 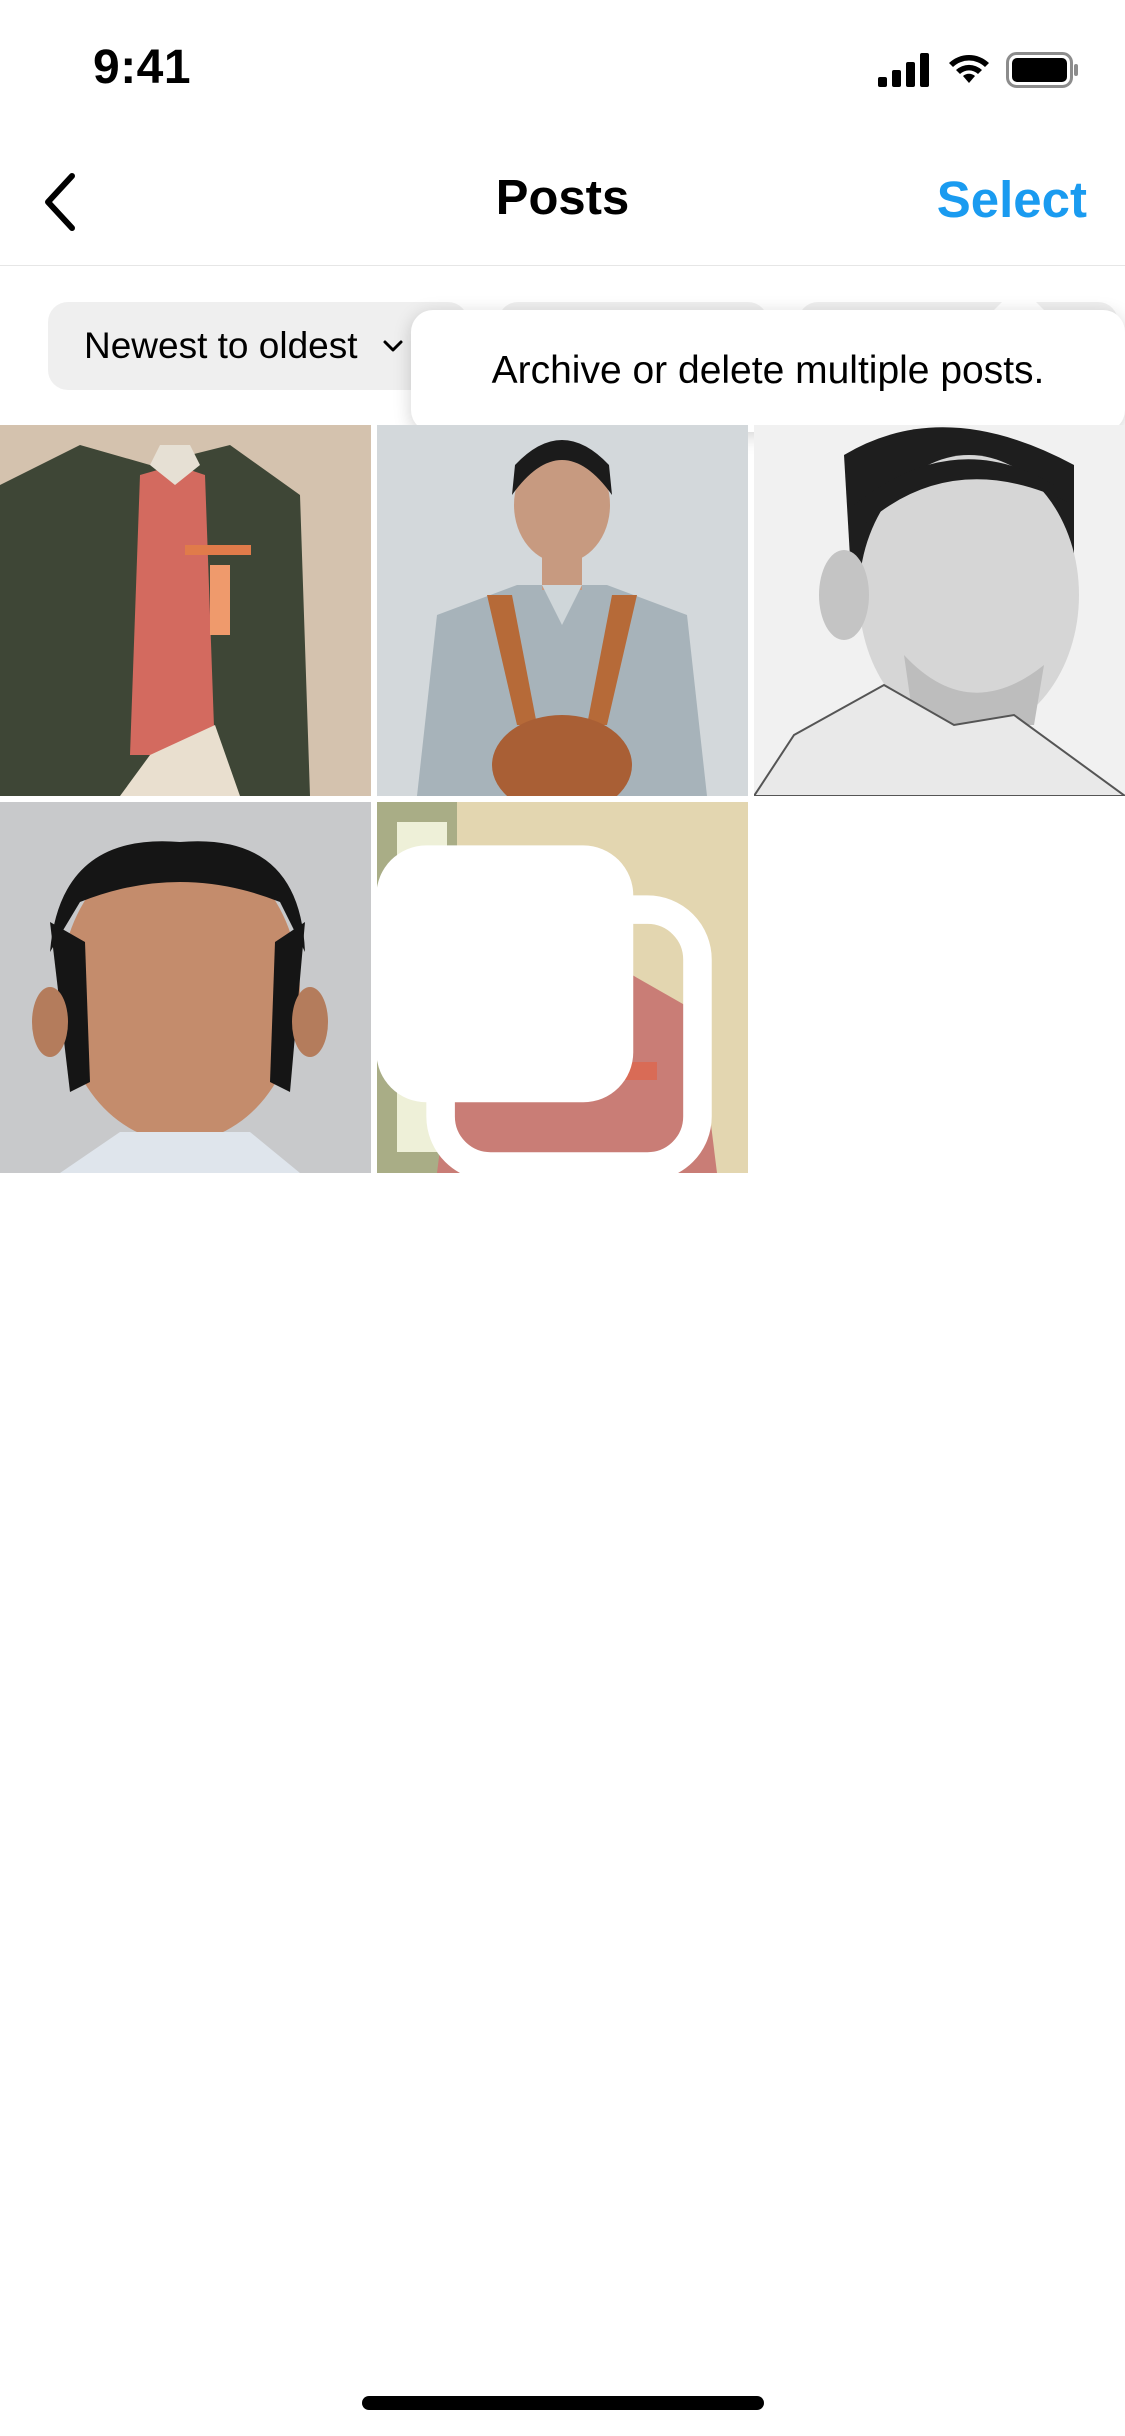 I want to click on tooltip-arrow, so click(x=1019, y=298).